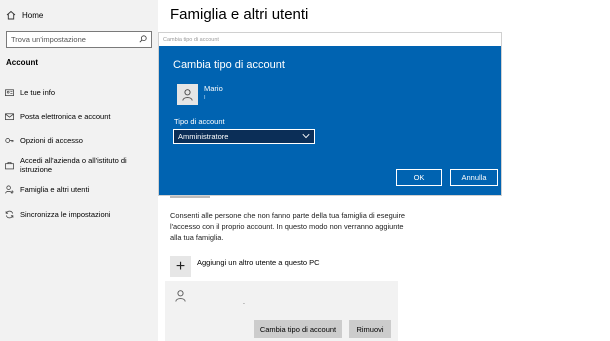 The width and height of the screenshot is (610, 341). Describe the element at coordinates (419, 177) in the screenshot. I see `ok-button: OK` at that location.